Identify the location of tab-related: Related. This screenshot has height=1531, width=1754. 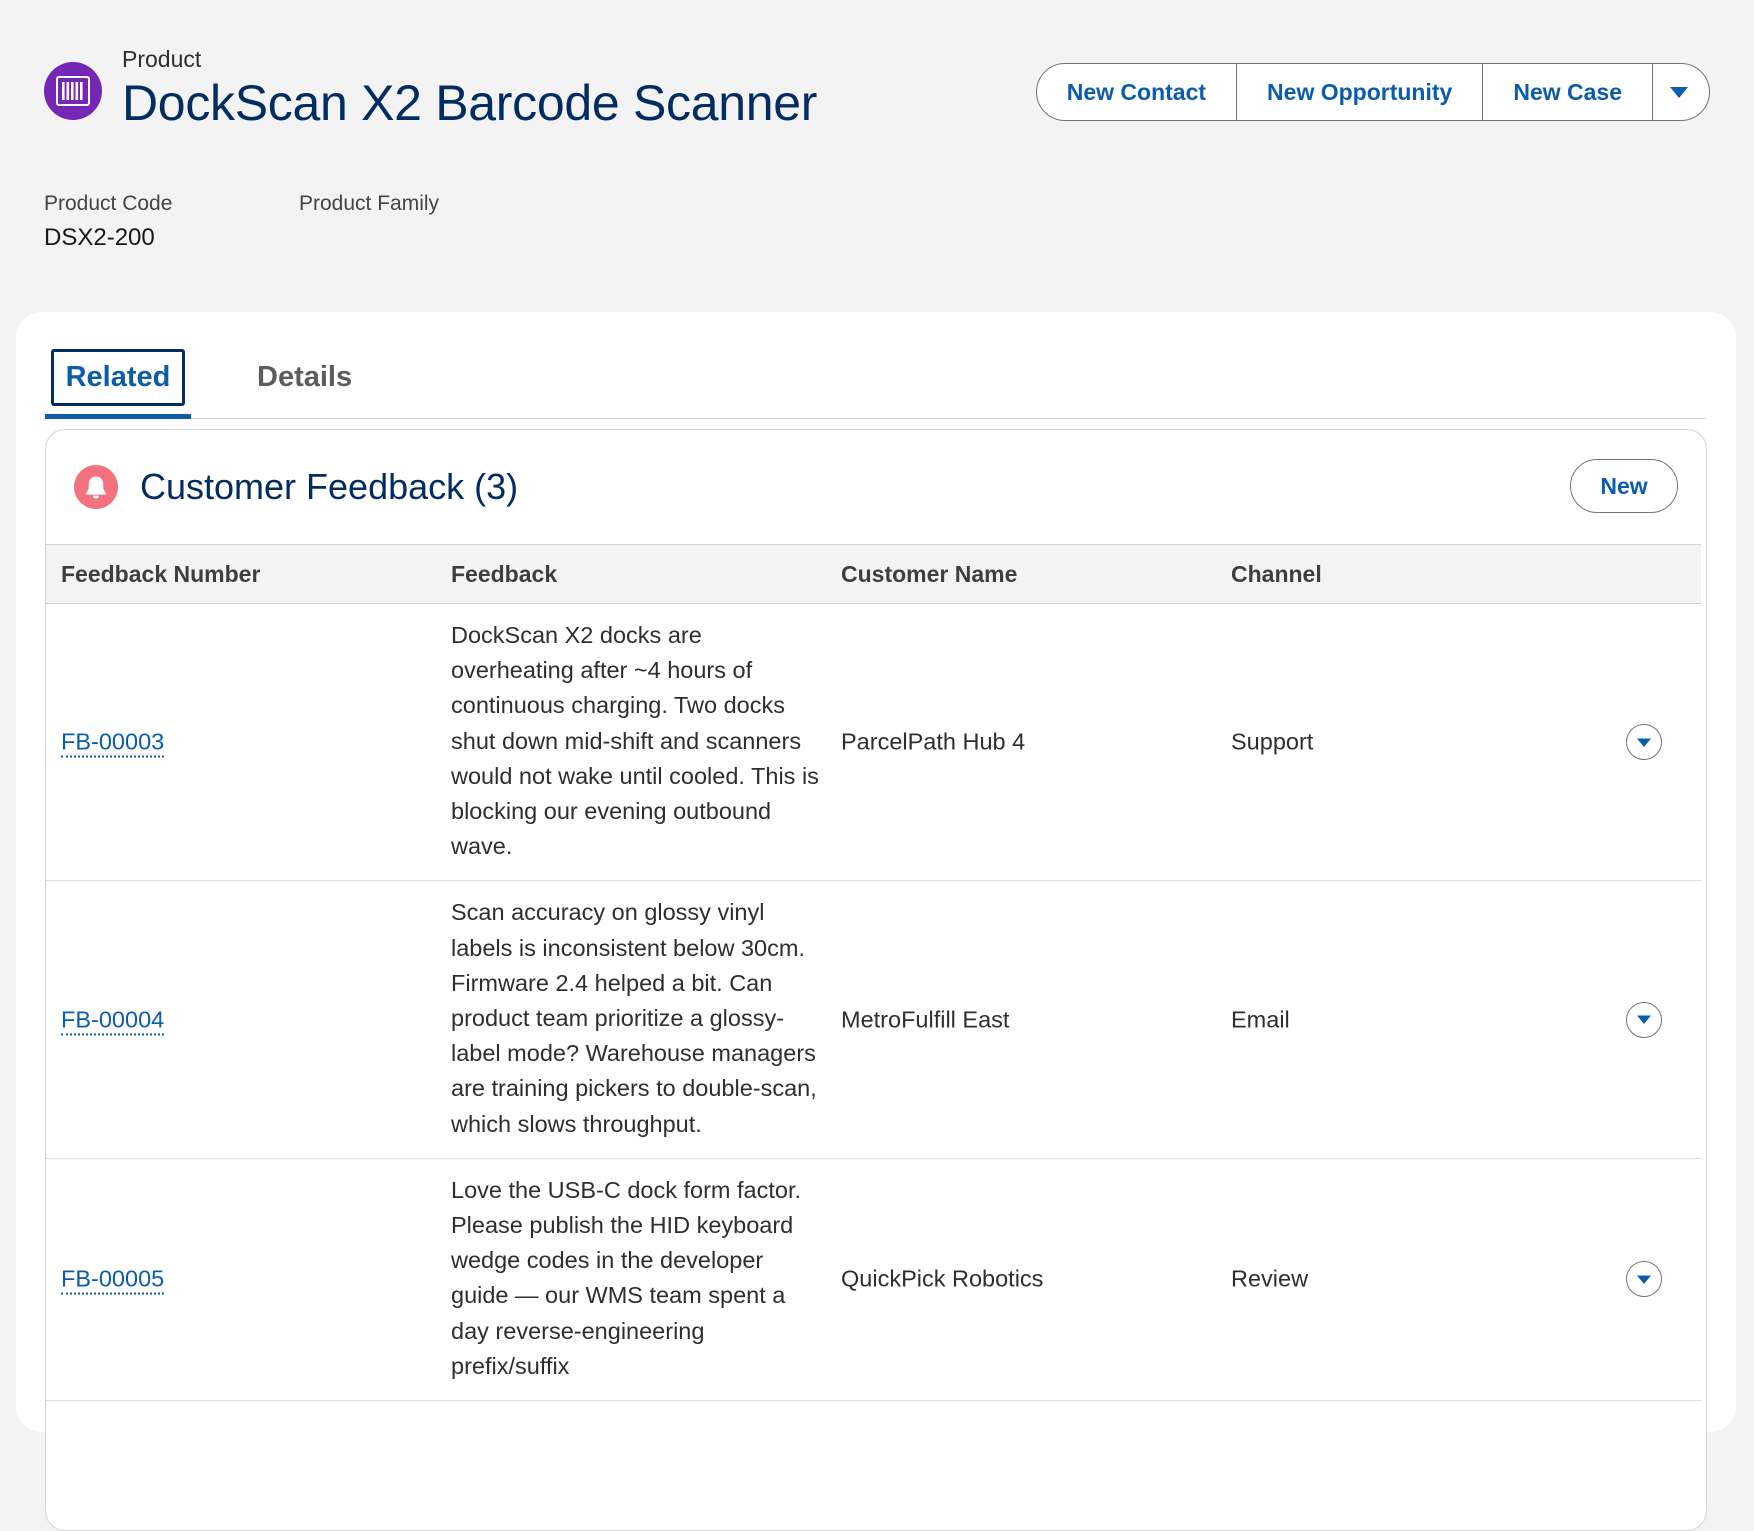
(118, 379).